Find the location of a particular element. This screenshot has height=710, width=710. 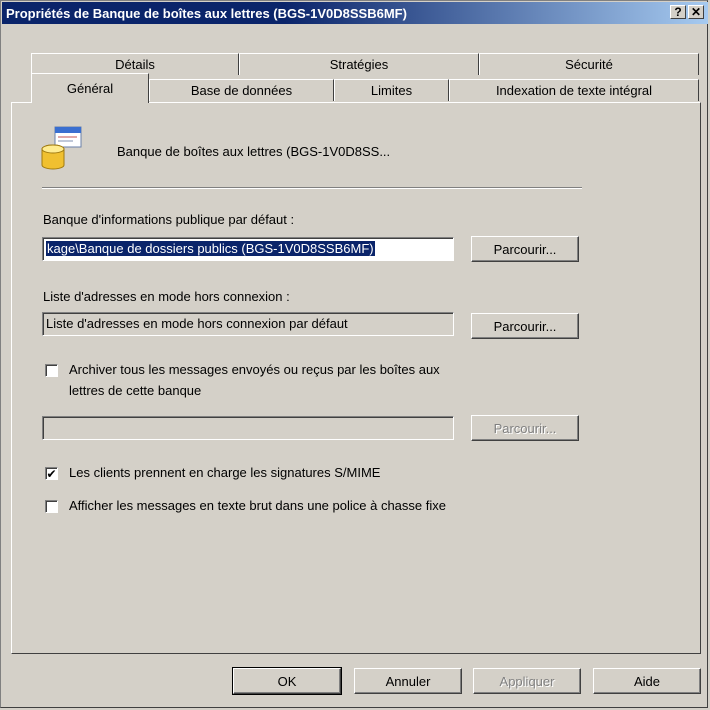

tab-strategies-label: Stratégies is located at coordinates (359, 64).